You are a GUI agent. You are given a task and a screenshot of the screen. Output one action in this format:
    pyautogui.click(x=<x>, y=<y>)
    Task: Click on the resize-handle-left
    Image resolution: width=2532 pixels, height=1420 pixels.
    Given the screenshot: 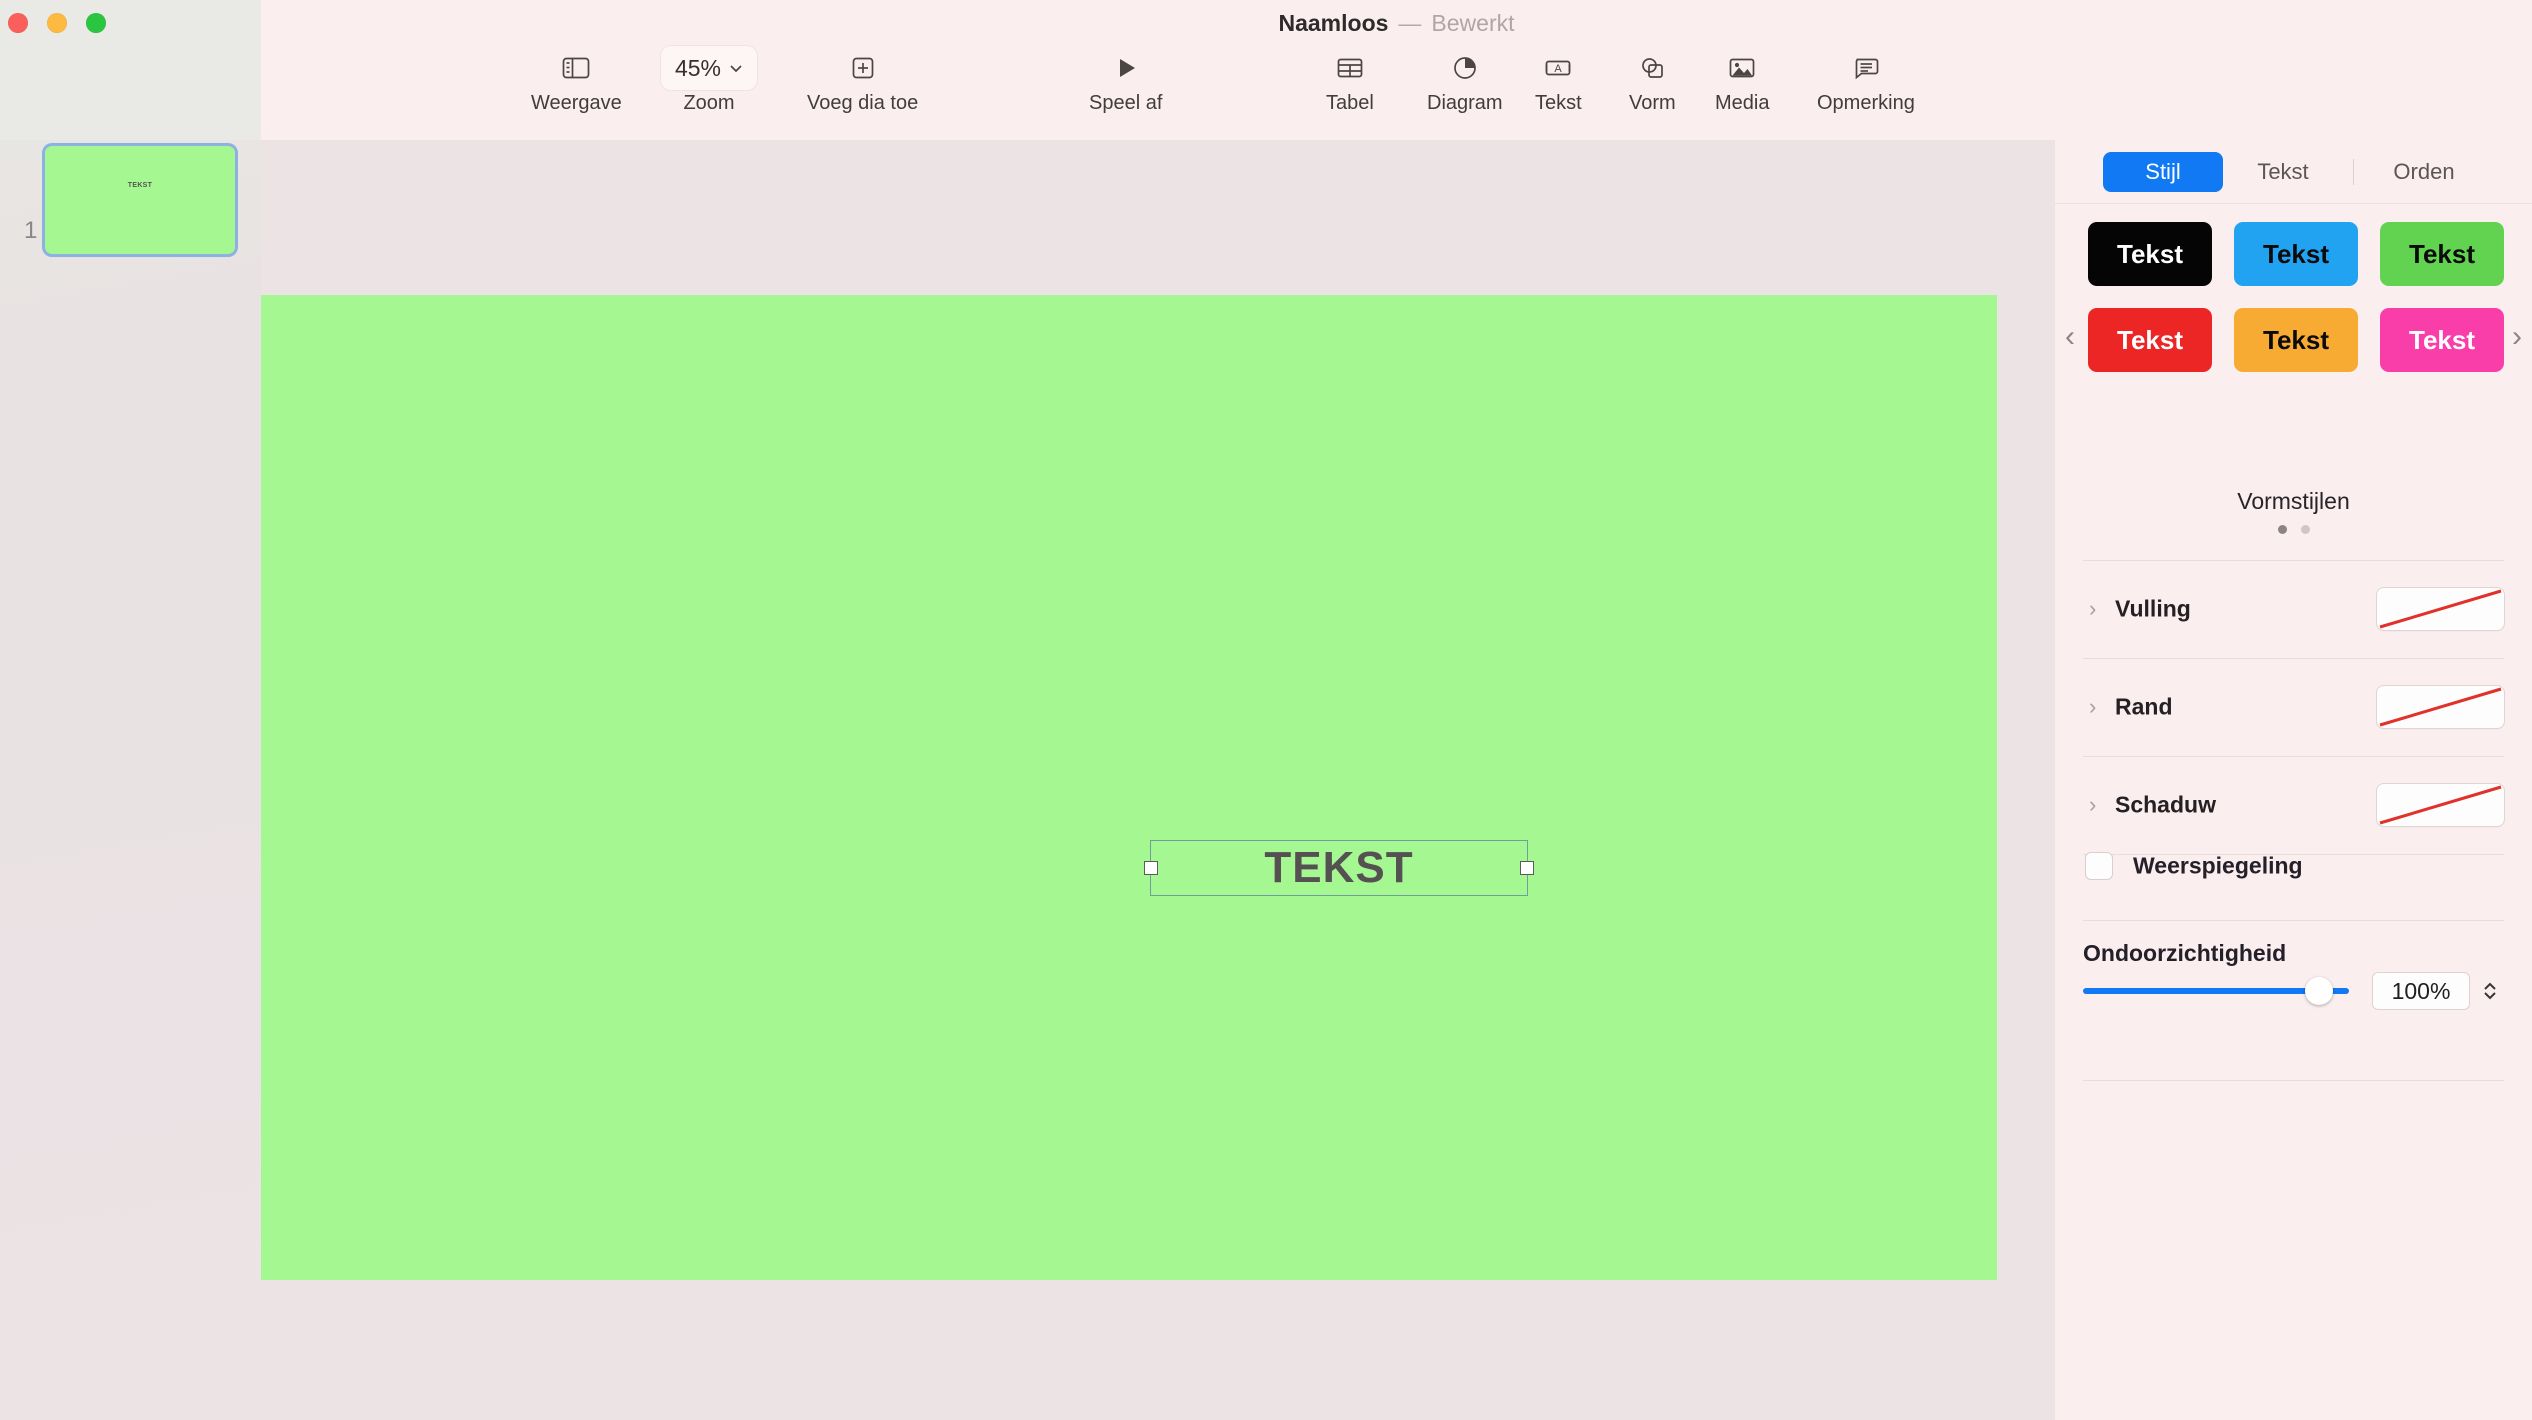 What is the action you would take?
    pyautogui.click(x=1151, y=868)
    